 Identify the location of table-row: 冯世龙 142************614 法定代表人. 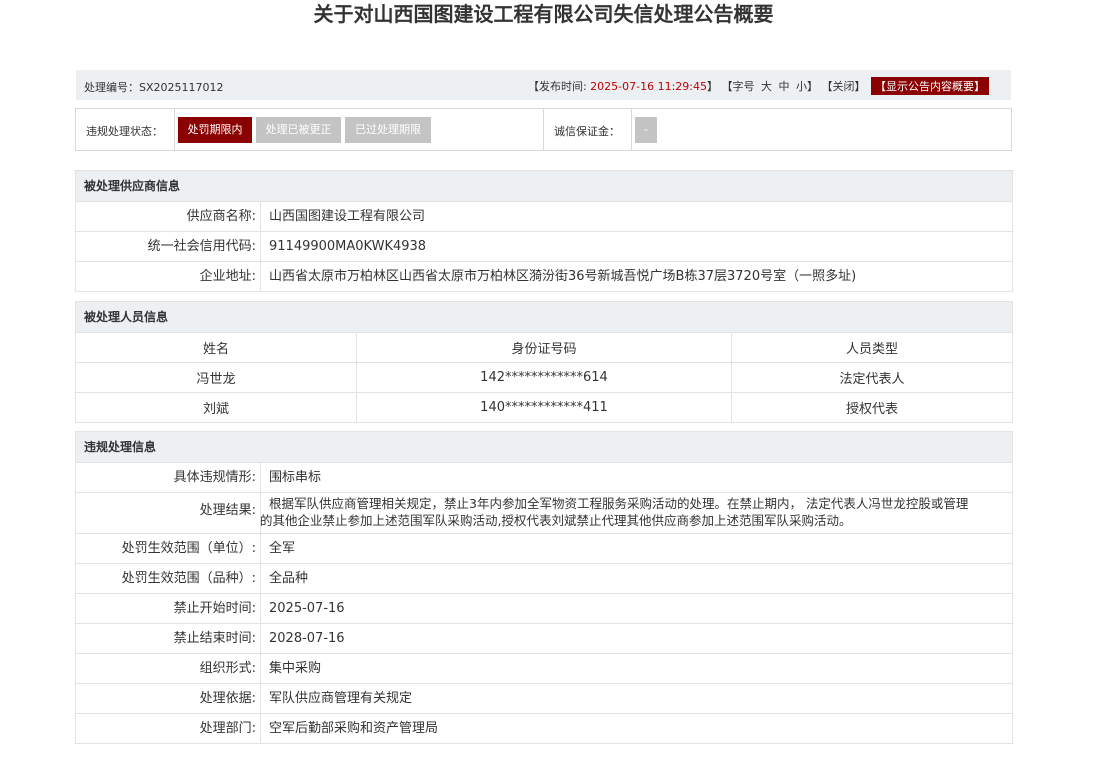
(544, 377).